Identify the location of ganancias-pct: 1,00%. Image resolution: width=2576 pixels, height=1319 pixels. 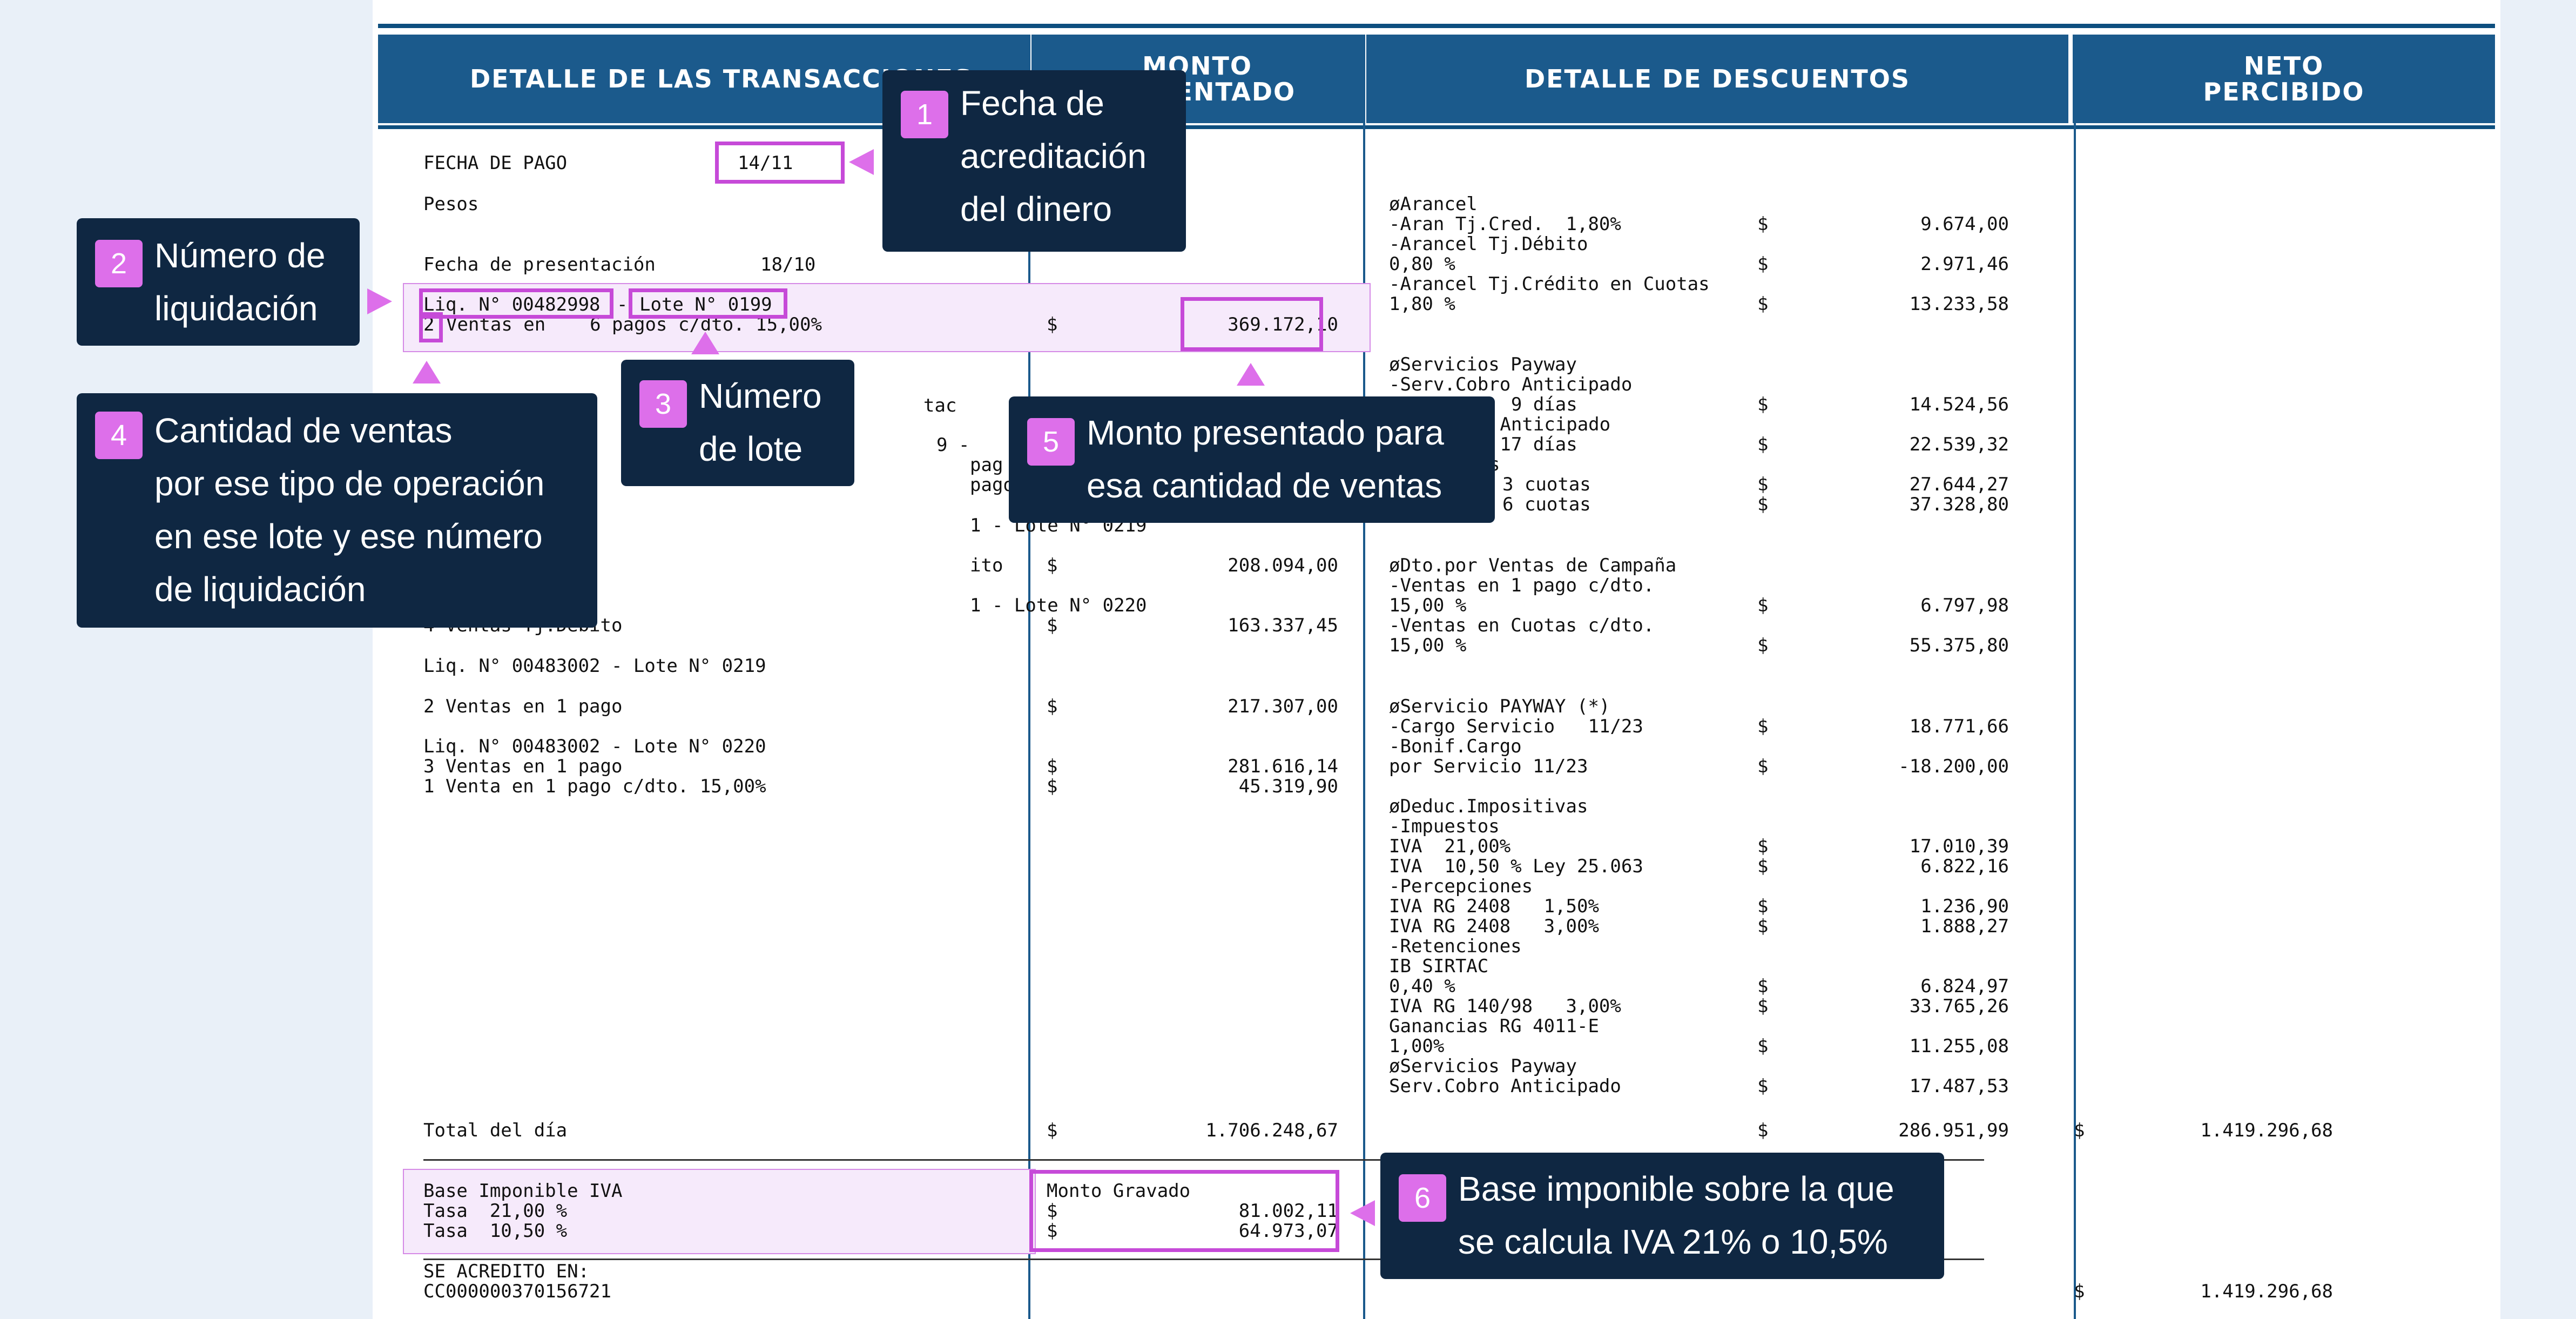
(1417, 1046).